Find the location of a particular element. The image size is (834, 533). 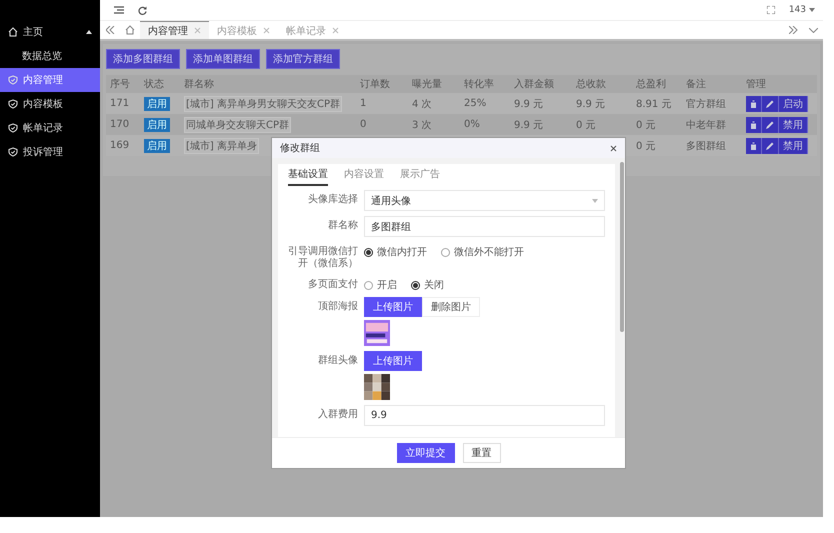

column-header: 总盈利 is located at coordinates (651, 84).